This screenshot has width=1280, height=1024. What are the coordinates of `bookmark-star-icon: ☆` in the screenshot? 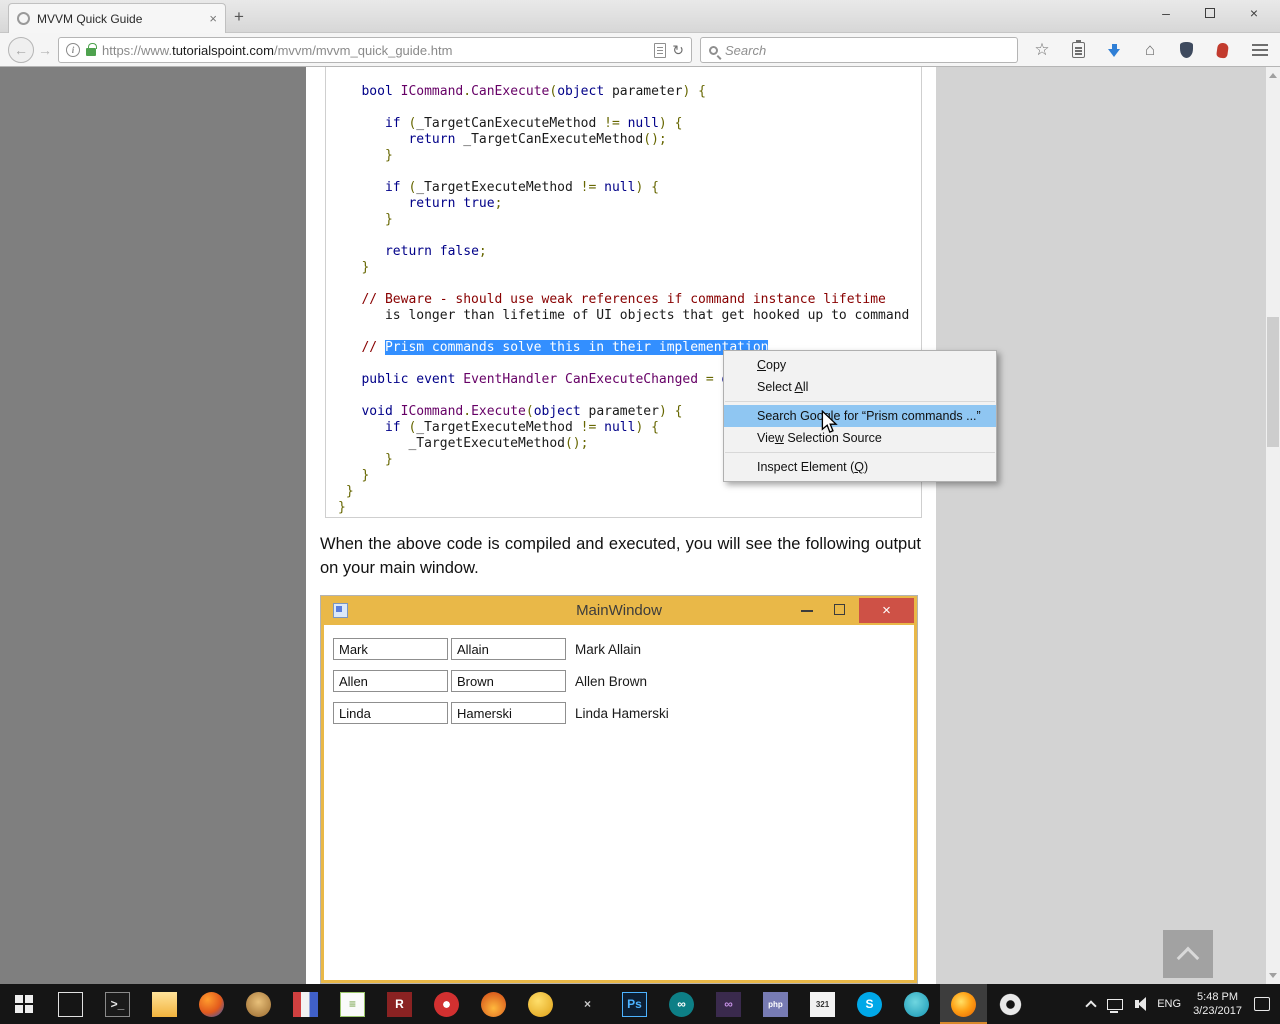 It's located at (1042, 50).